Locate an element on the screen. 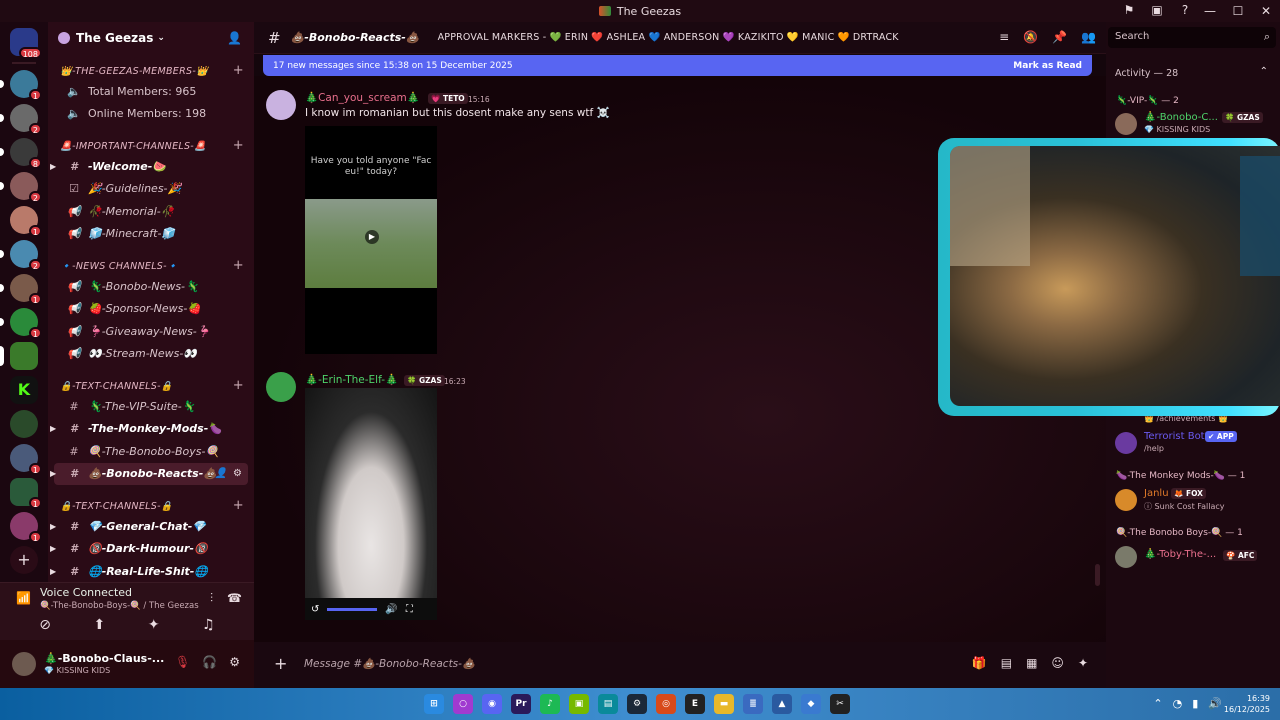 Image resolution: width=1280 pixels, height=720 pixels. video-embed: Have you told anyone "Fac eu!" today? ▶ is located at coordinates (371, 240).